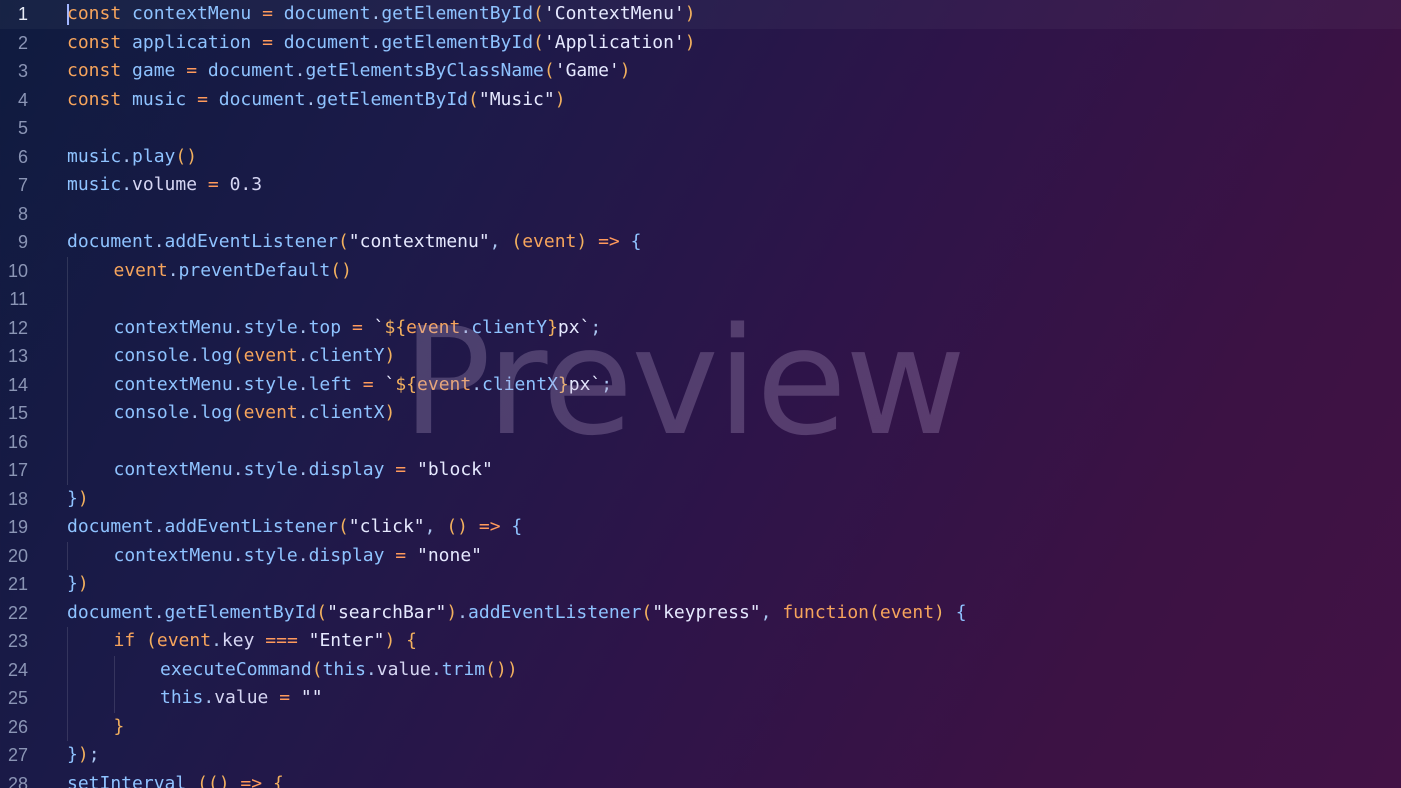 This screenshot has width=1401, height=788. I want to click on code-line: 21}), so click(700, 584).